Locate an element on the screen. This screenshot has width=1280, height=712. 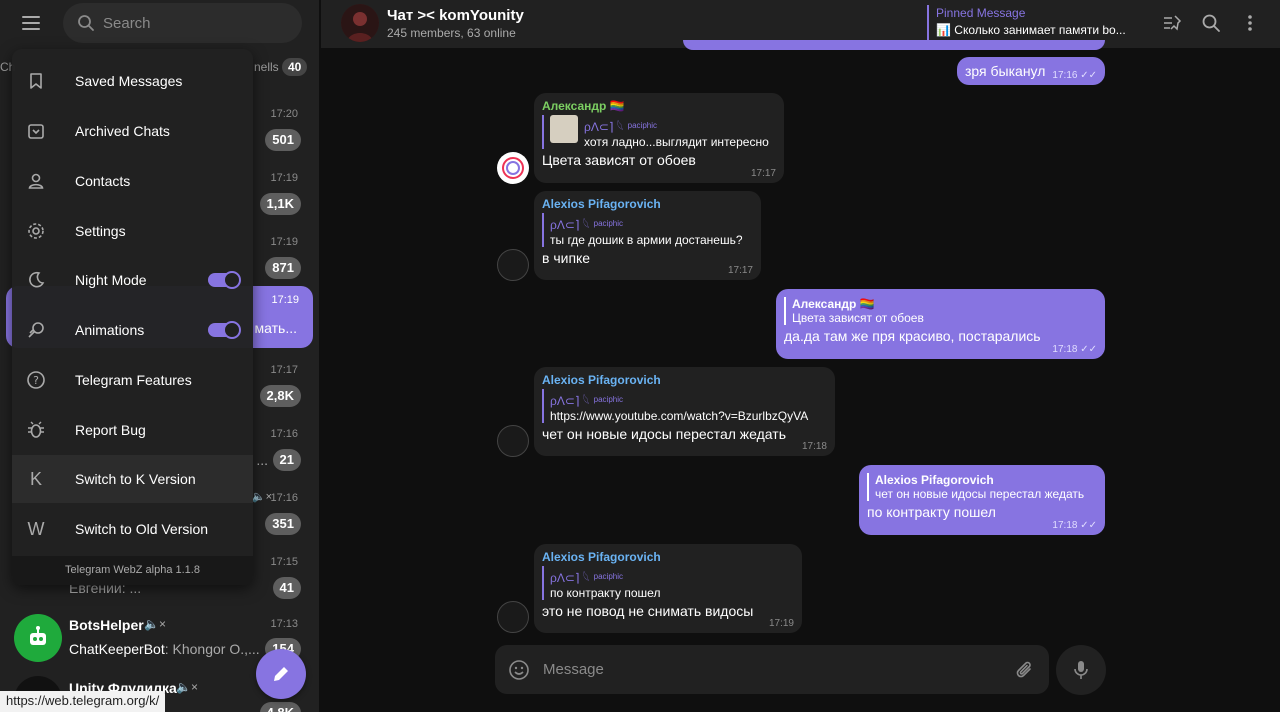
reply-text: ты где дошик в армии достанешь? is located at coordinates (646, 240).